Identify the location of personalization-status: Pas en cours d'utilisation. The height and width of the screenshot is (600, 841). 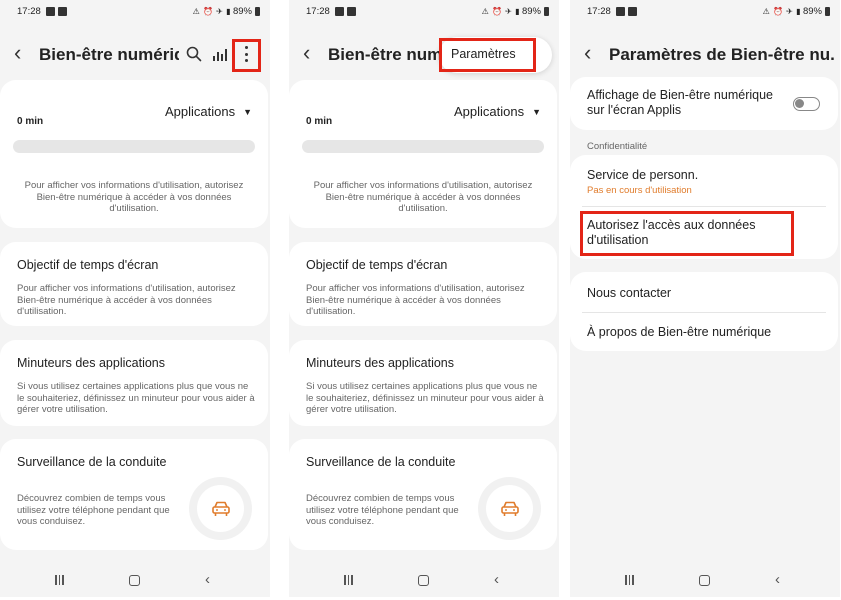
(639, 190).